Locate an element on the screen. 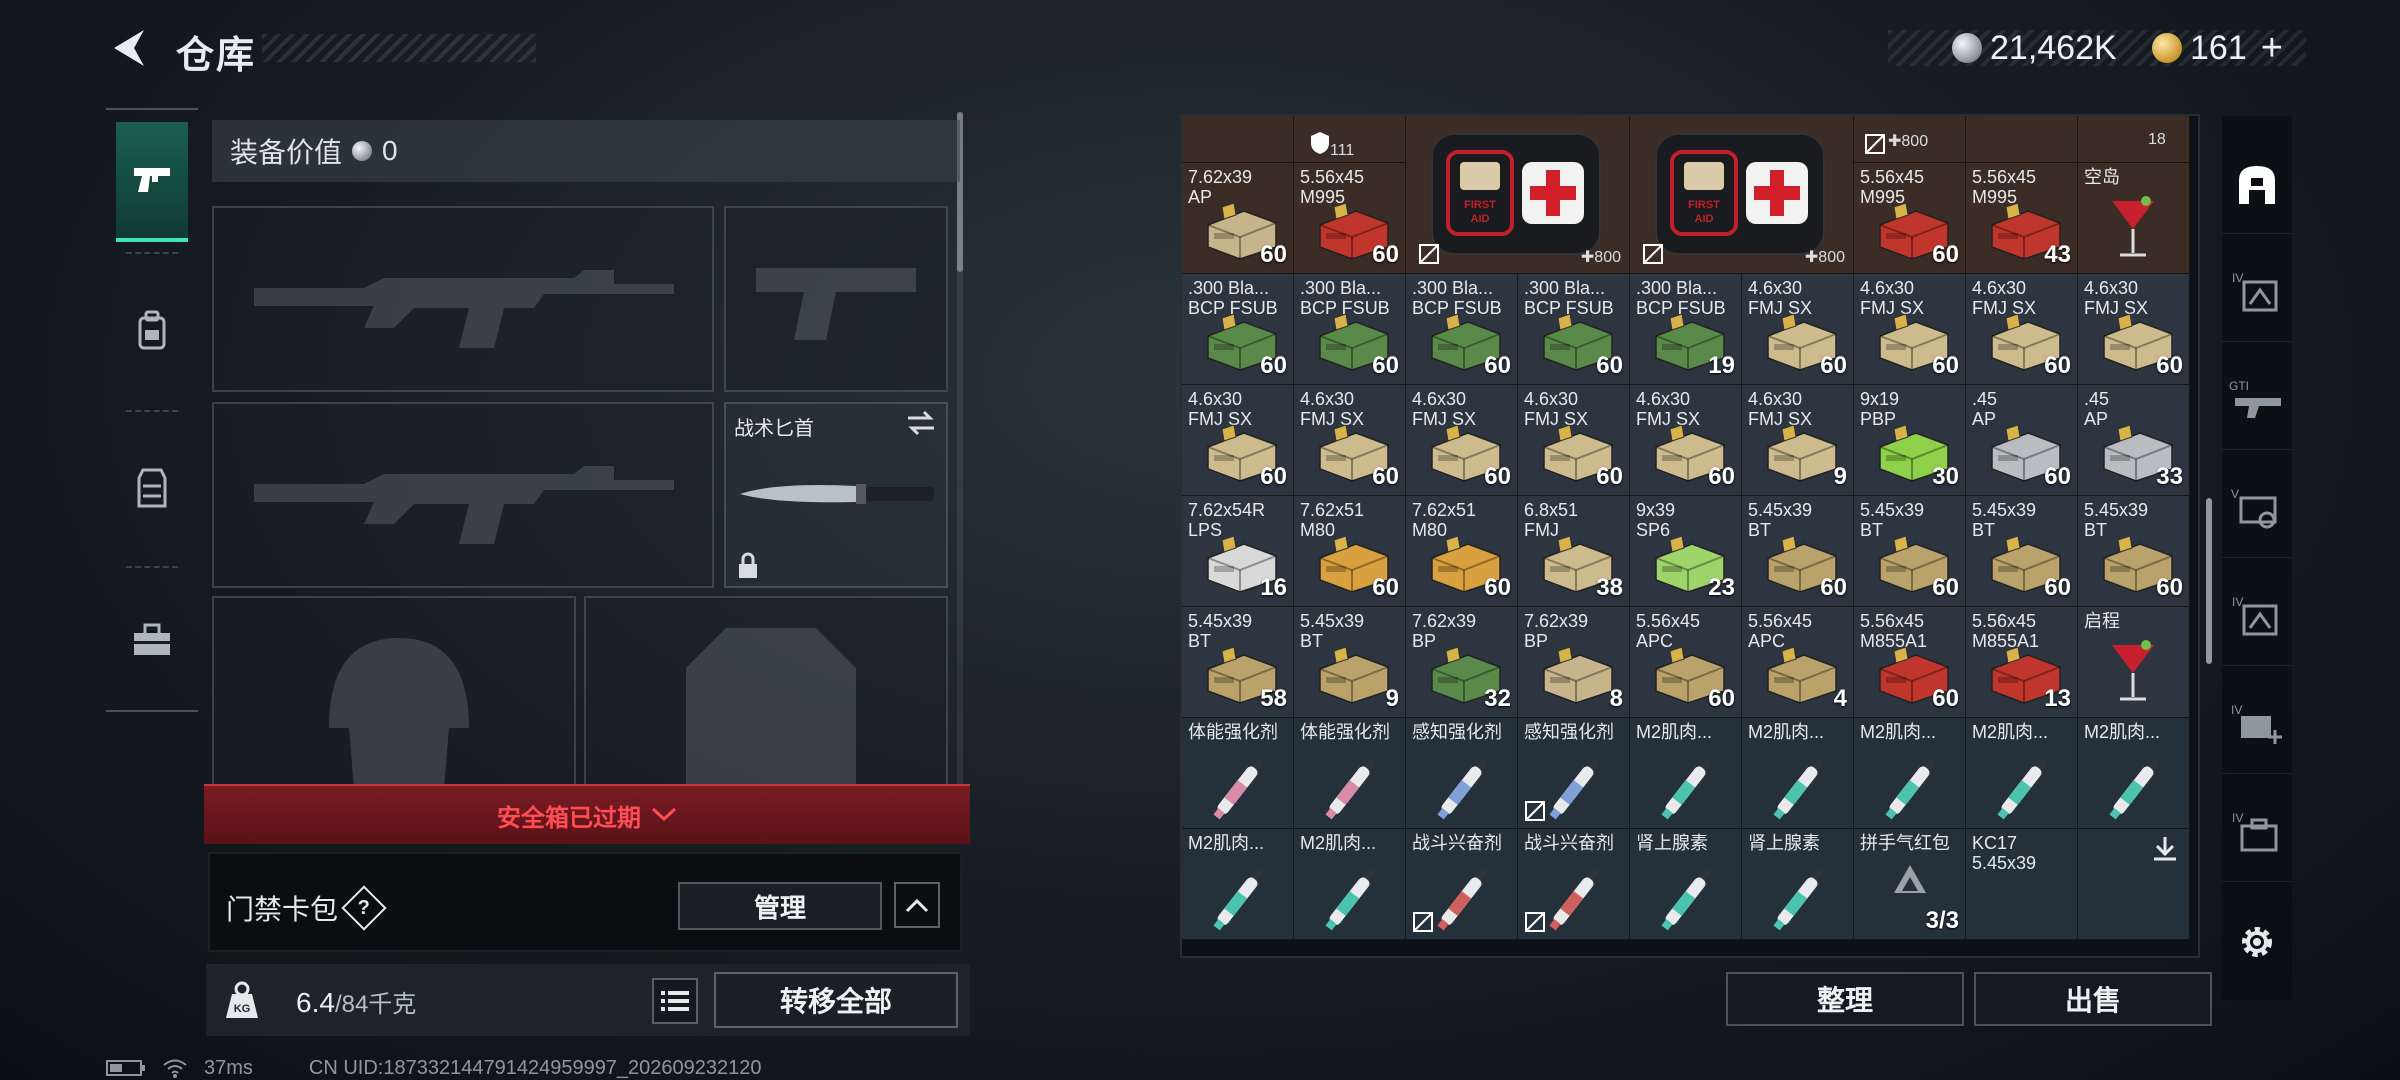  stash-cell: .45 AP 60 is located at coordinates (2022, 440).